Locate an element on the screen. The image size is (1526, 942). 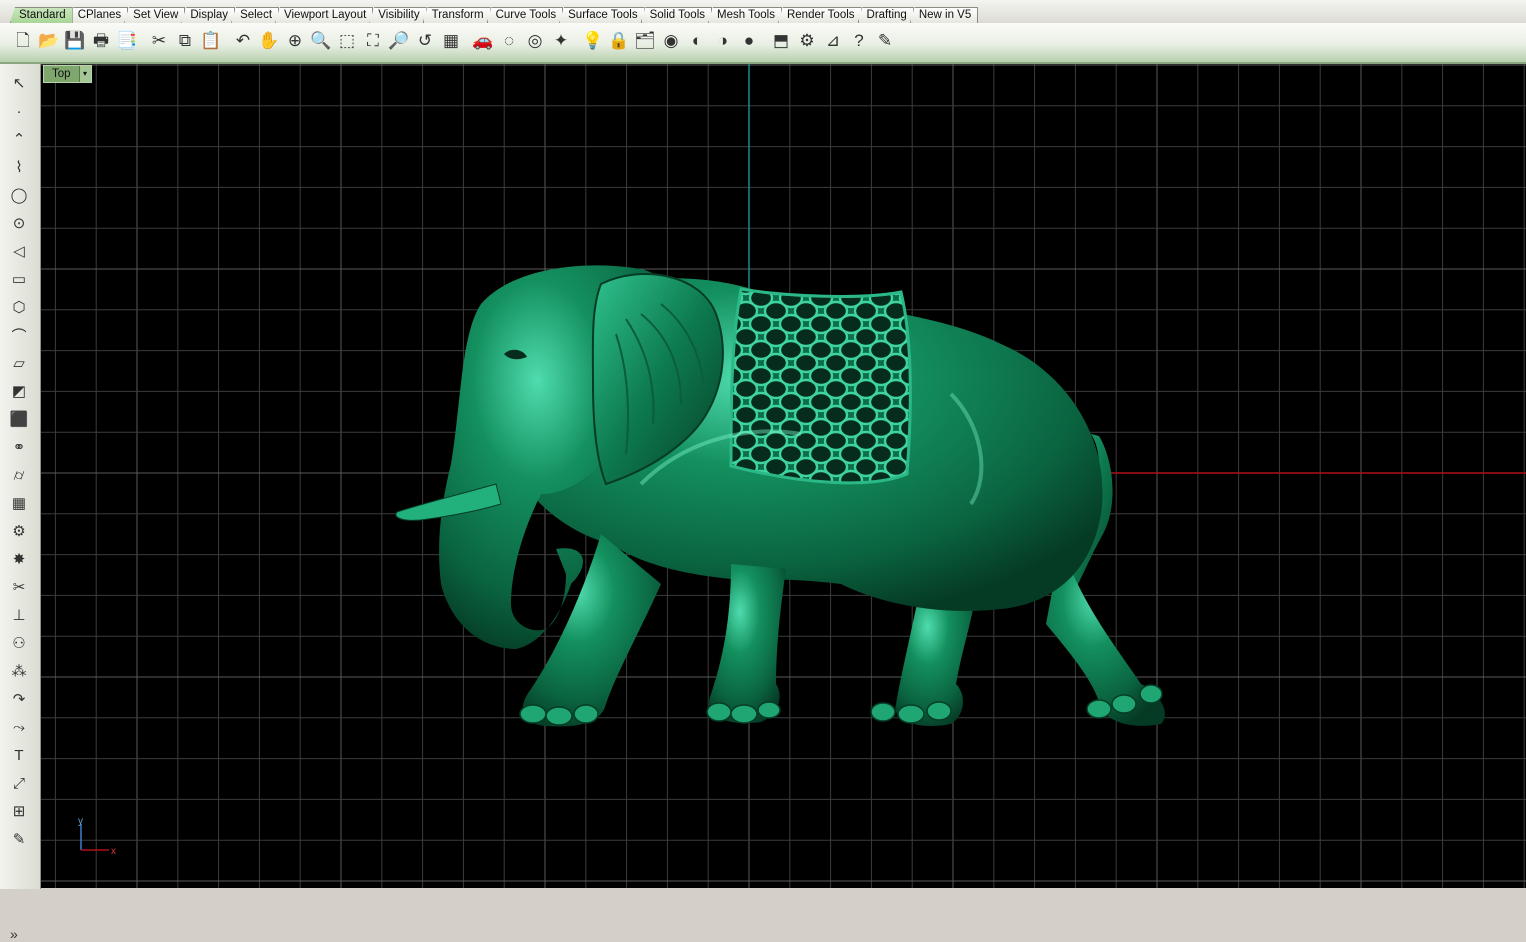
object-snap-icon: ✦ is located at coordinates (561, 40).